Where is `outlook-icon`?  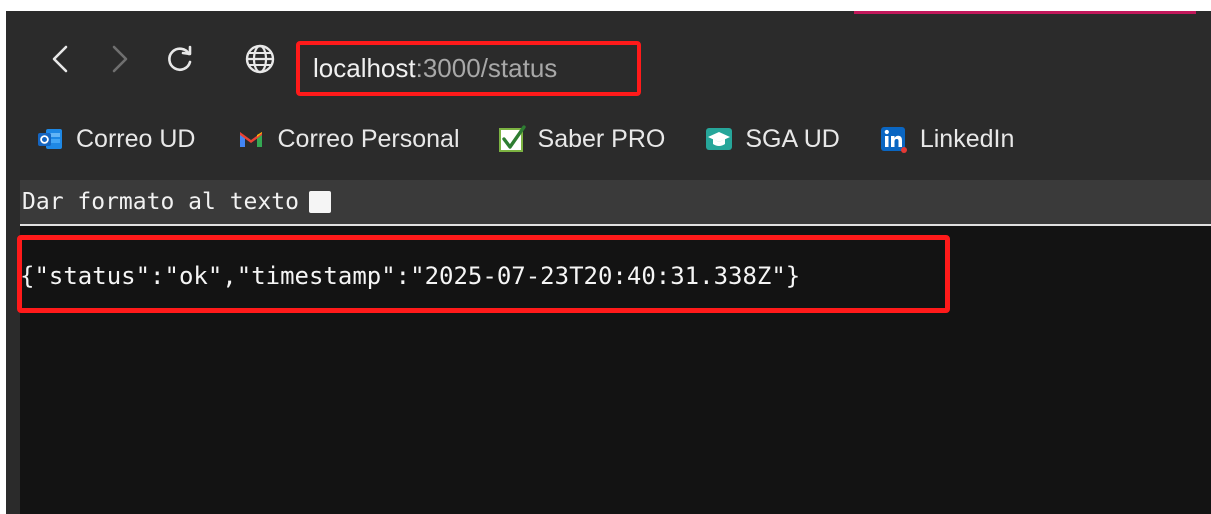 outlook-icon is located at coordinates (50, 139).